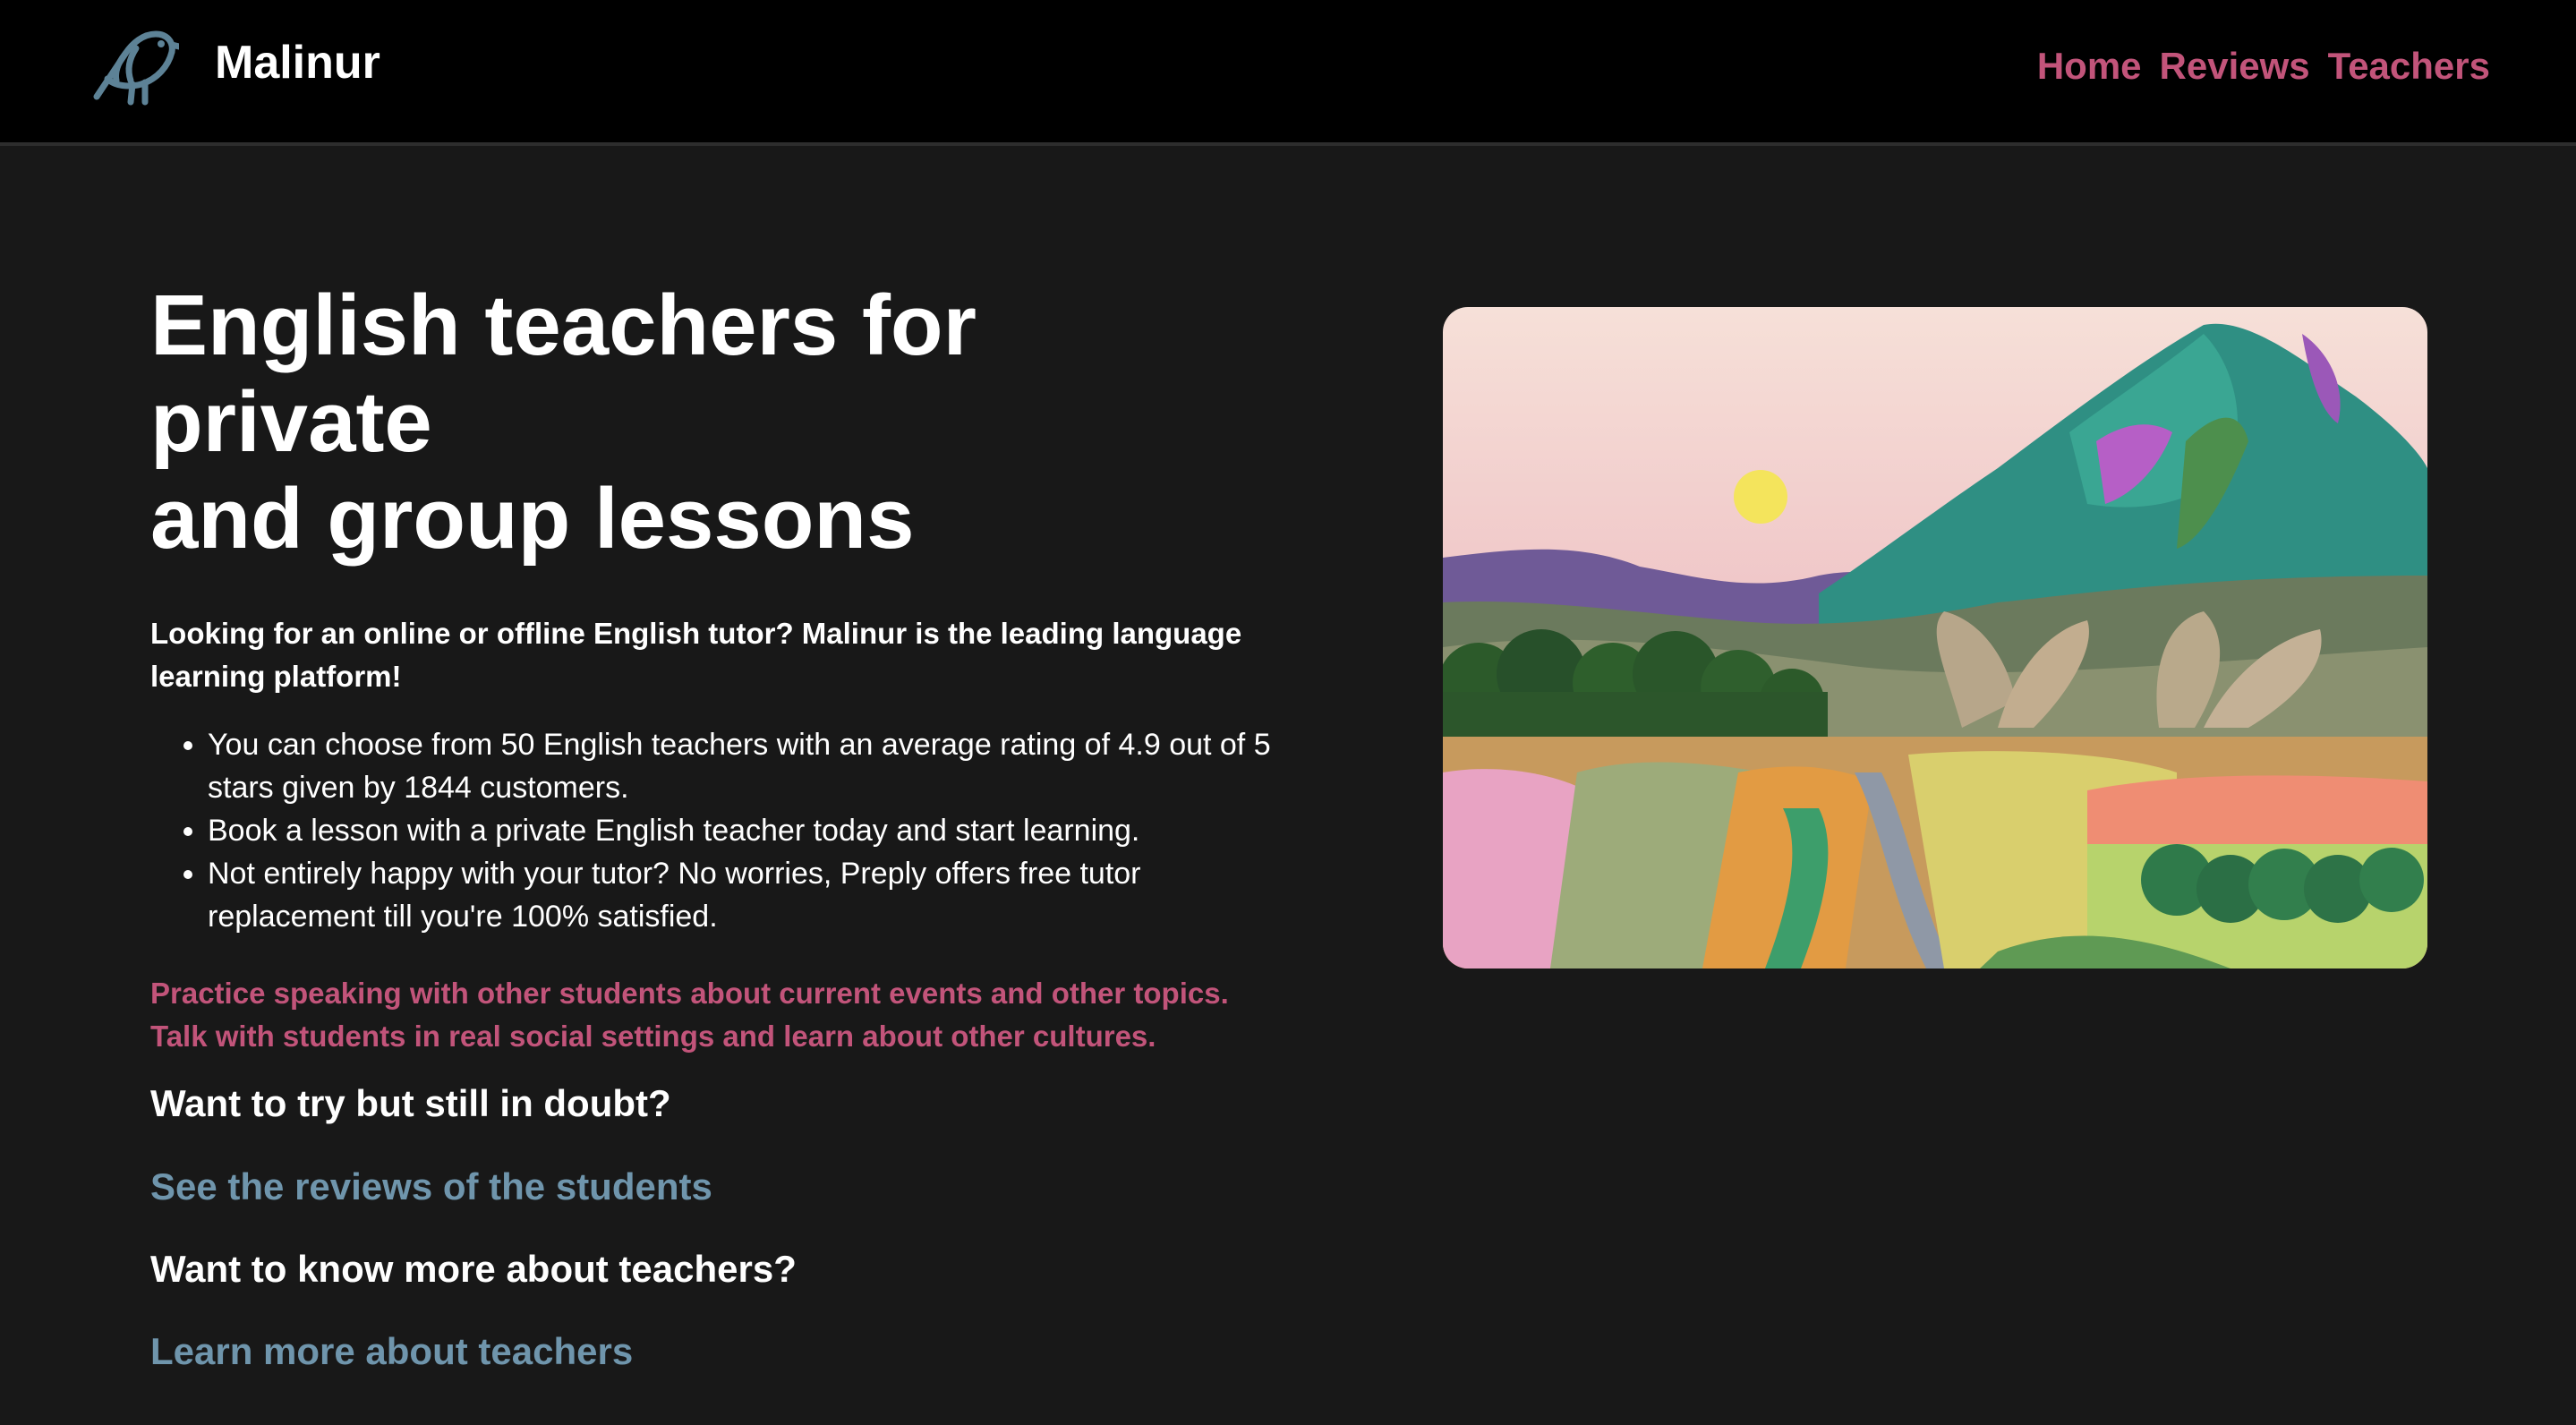  I want to click on nav-reviews-link: Reviews, so click(2235, 66).